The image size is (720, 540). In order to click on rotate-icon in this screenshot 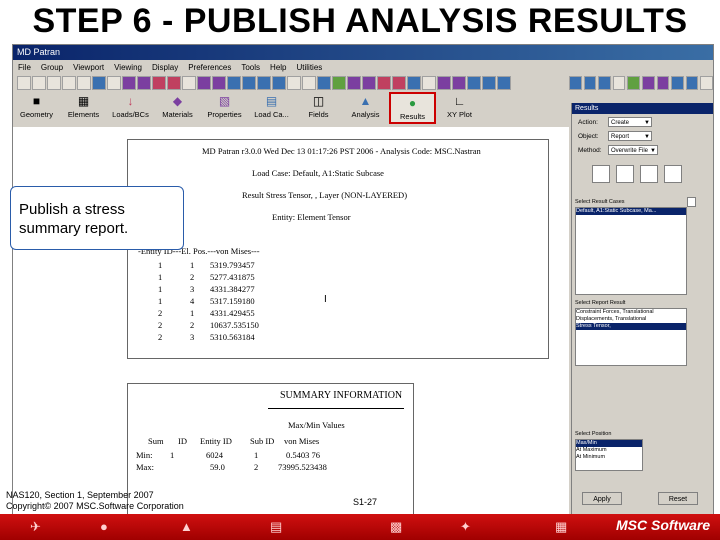, I will do `click(204, 83)`.